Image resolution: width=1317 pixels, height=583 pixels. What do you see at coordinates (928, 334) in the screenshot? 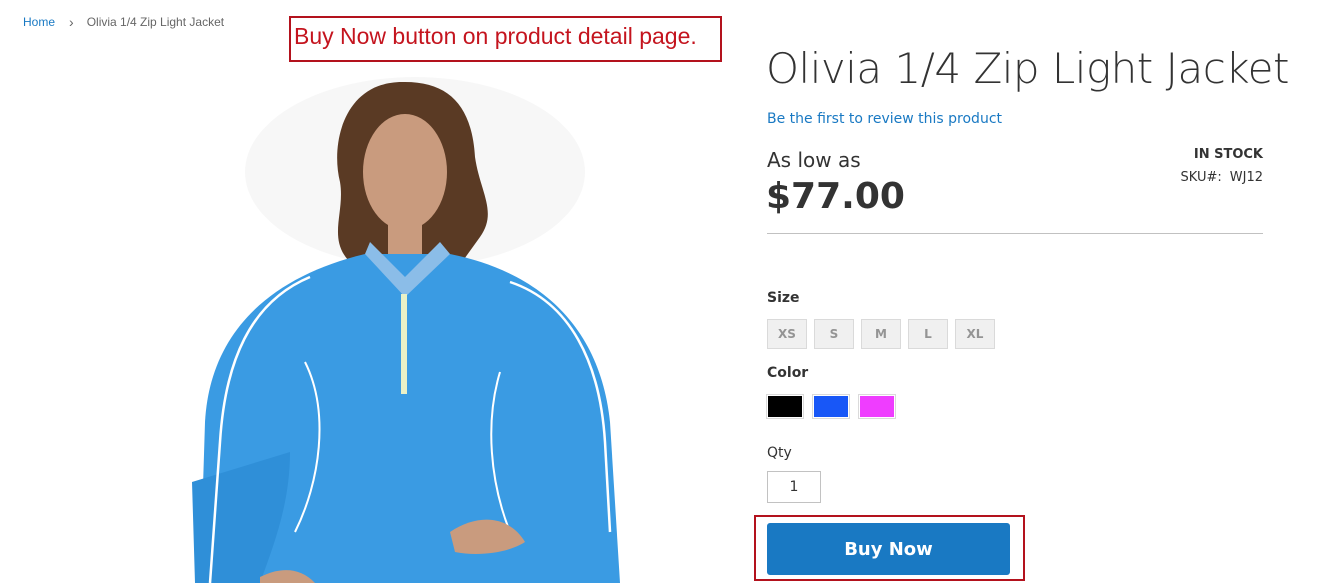
I see `size-option-l: L` at bounding box center [928, 334].